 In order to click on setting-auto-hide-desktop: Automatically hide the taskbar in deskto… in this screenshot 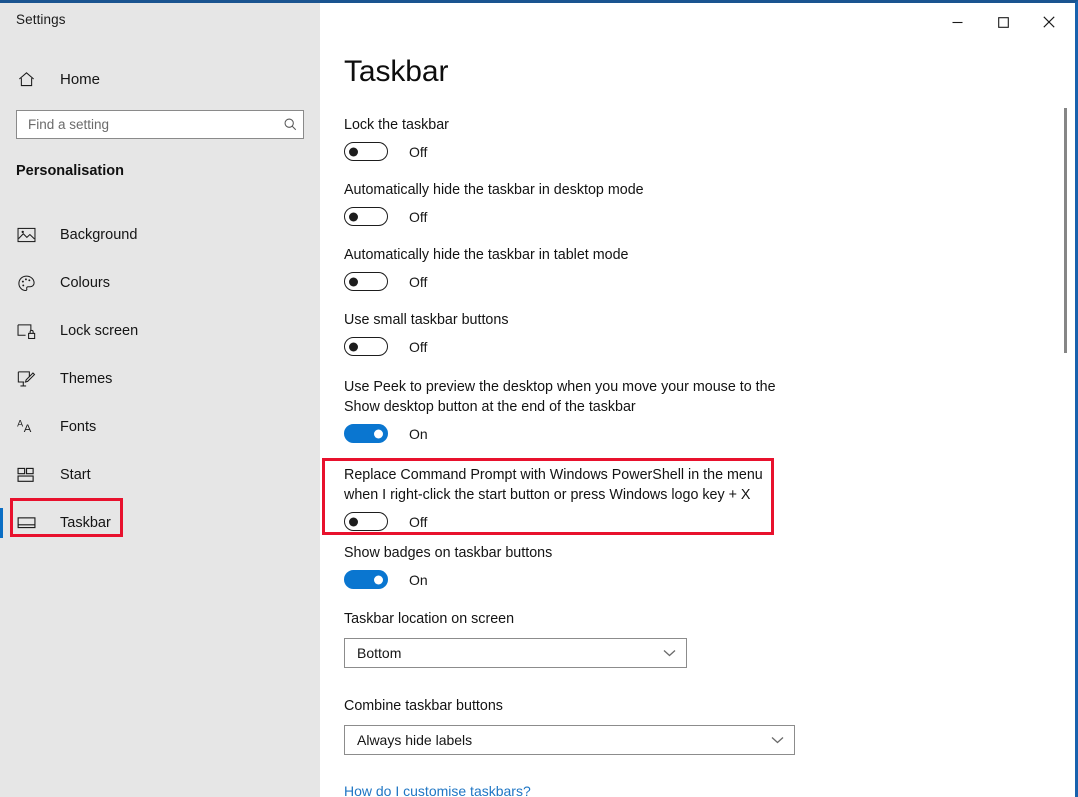, I will do `click(604, 203)`.